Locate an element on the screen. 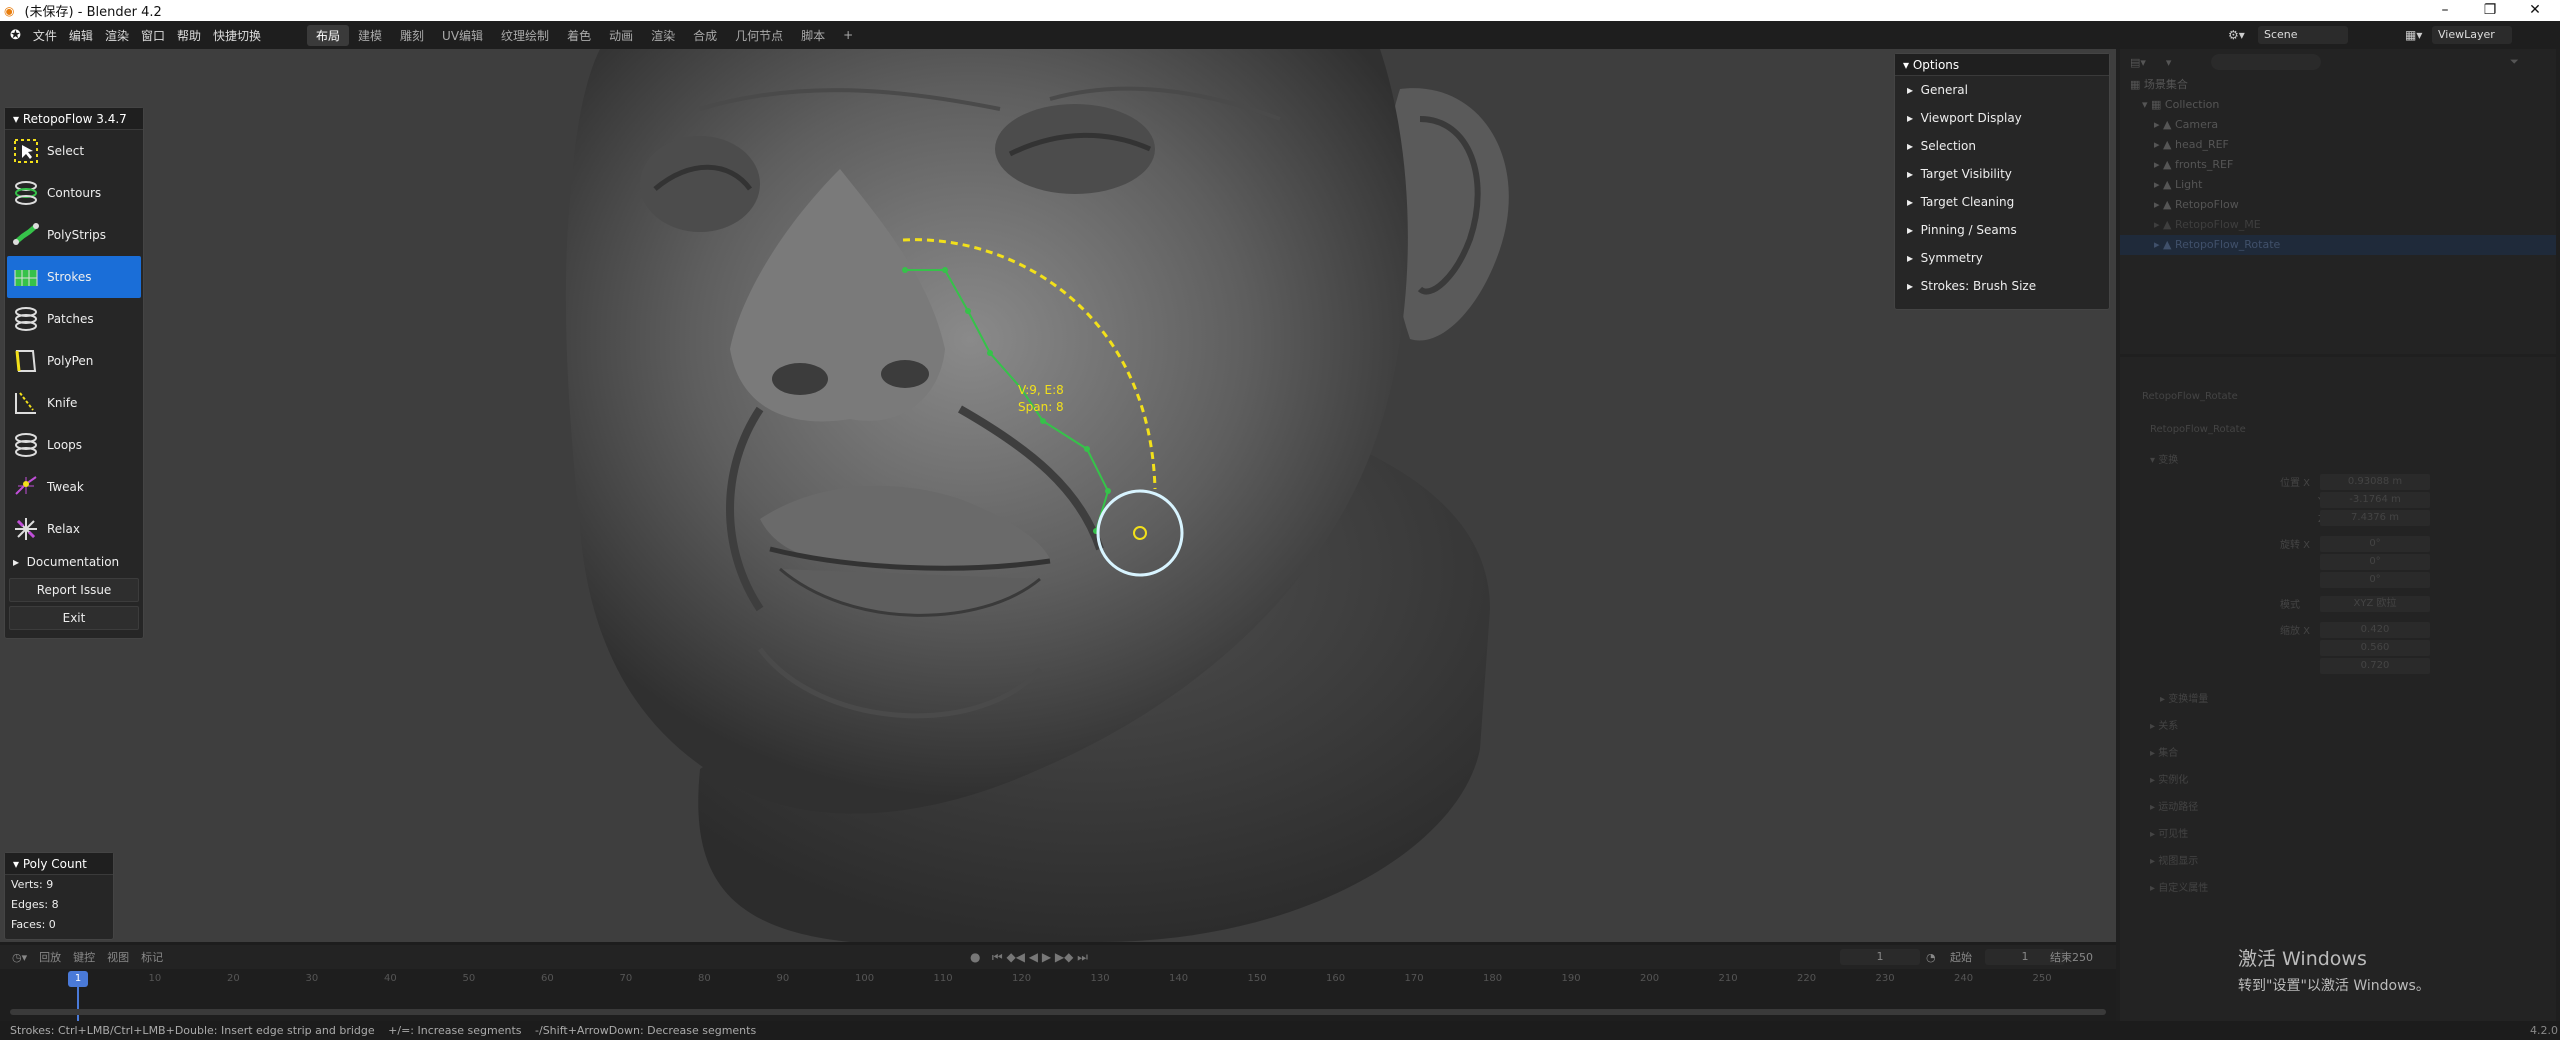 This screenshot has height=1040, width=2560. outliner-editor-icon: ▤▾ is located at coordinates (2138, 62).